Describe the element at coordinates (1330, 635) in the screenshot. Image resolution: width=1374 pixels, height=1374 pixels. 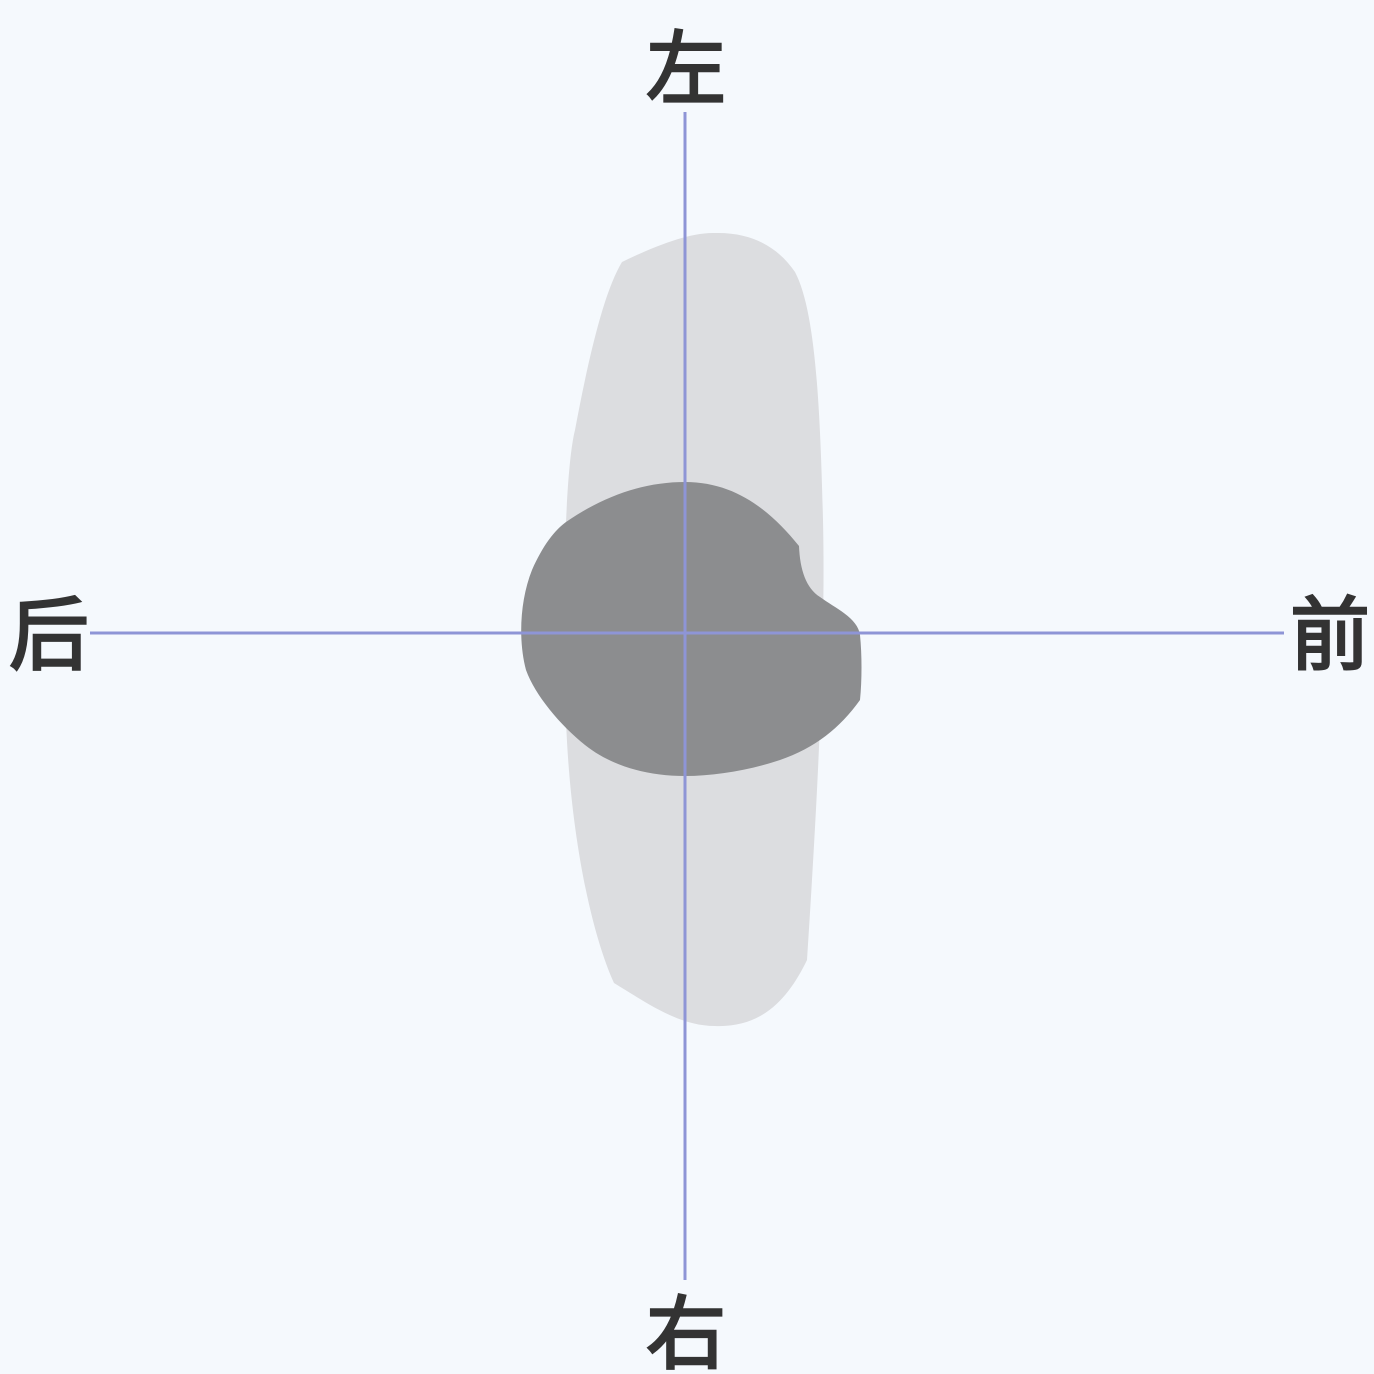
I see `label-right: 前` at that location.